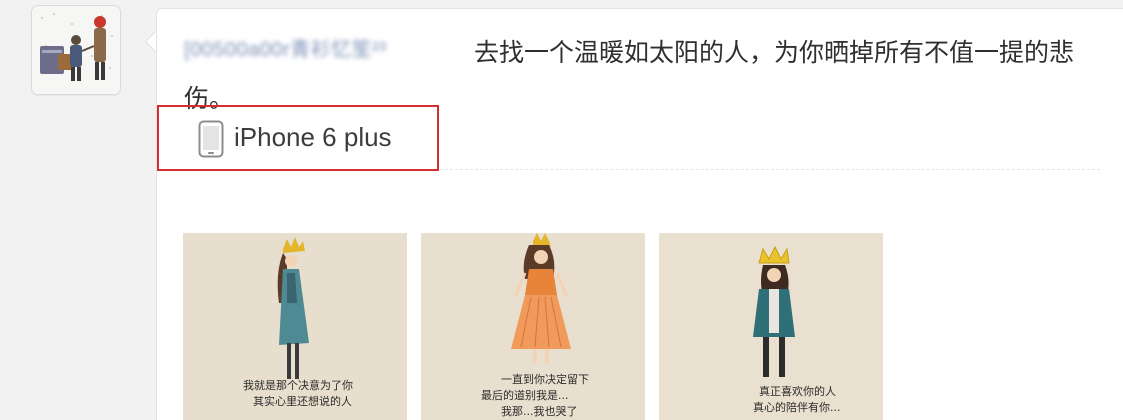 The image size is (1123, 420). I want to click on illustration-girl-blue-dress: 我就是那个决意为了你 其实心里还想说的人, so click(295, 326).